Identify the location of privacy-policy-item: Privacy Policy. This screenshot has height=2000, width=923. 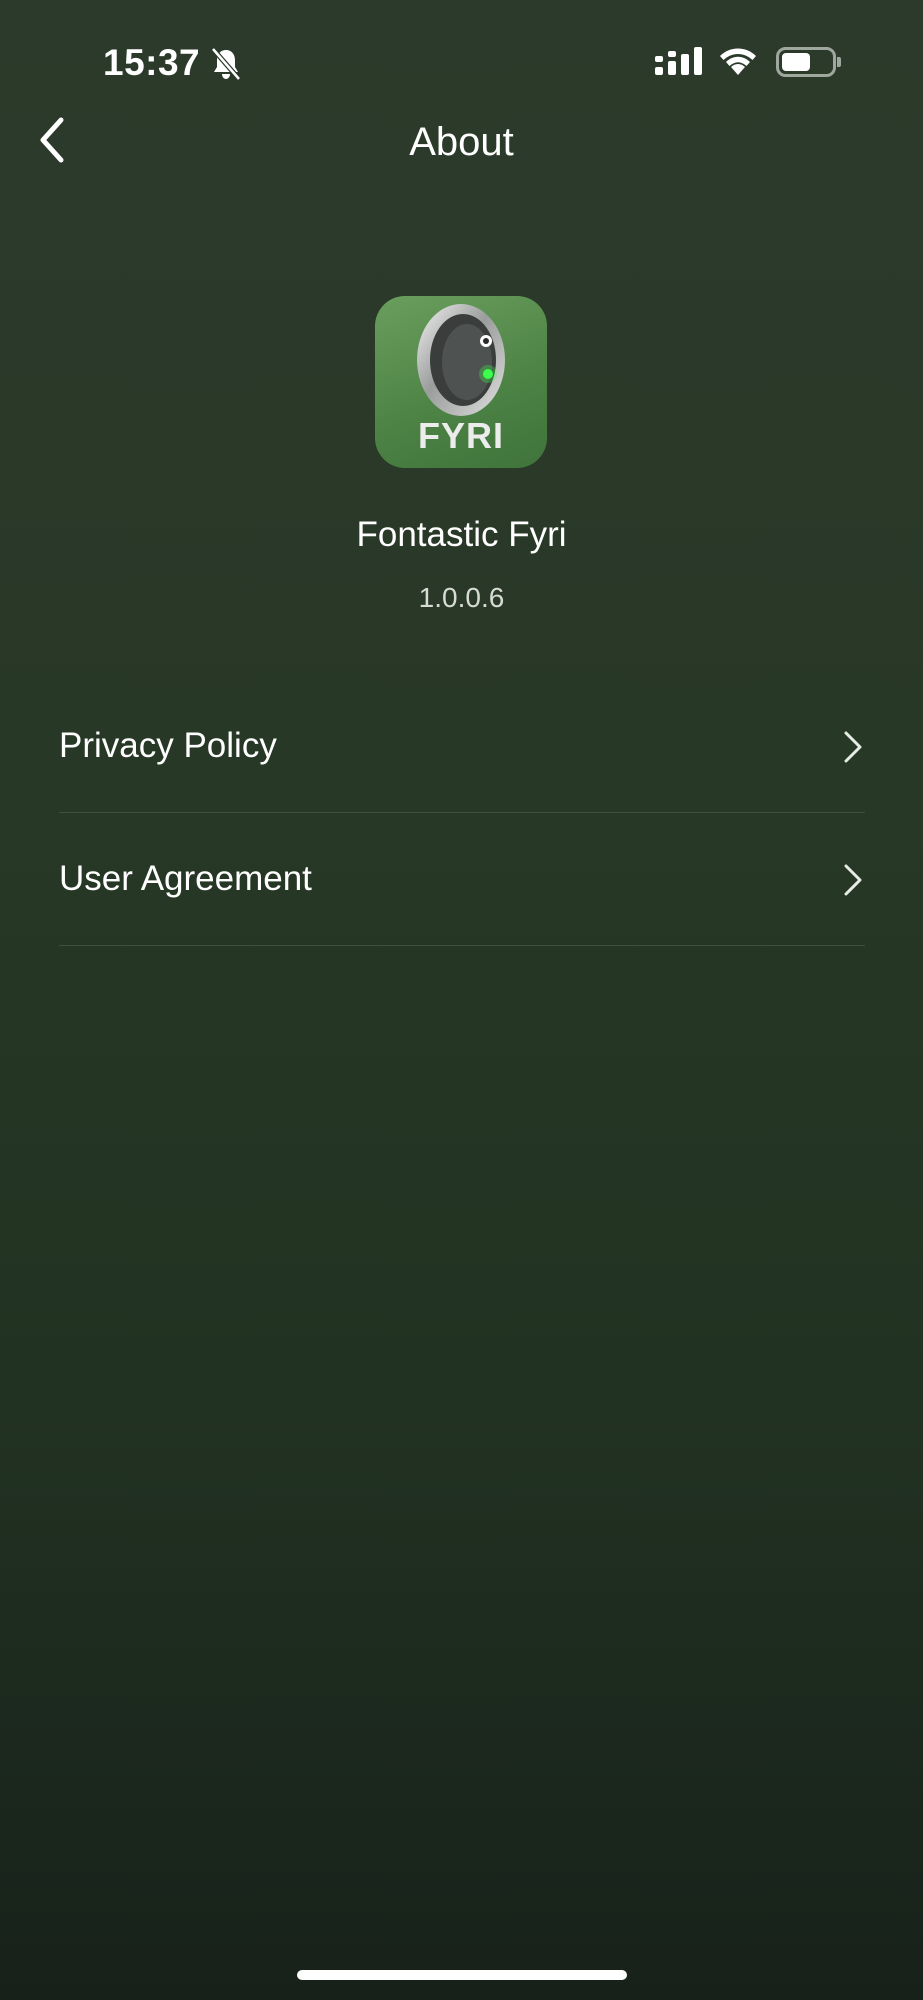
(462, 746).